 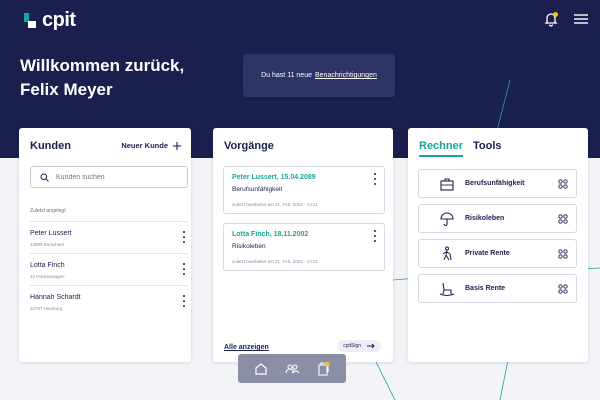 What do you see at coordinates (346, 75) in the screenshot?
I see `notifications-link: Benachrichtigungen` at bounding box center [346, 75].